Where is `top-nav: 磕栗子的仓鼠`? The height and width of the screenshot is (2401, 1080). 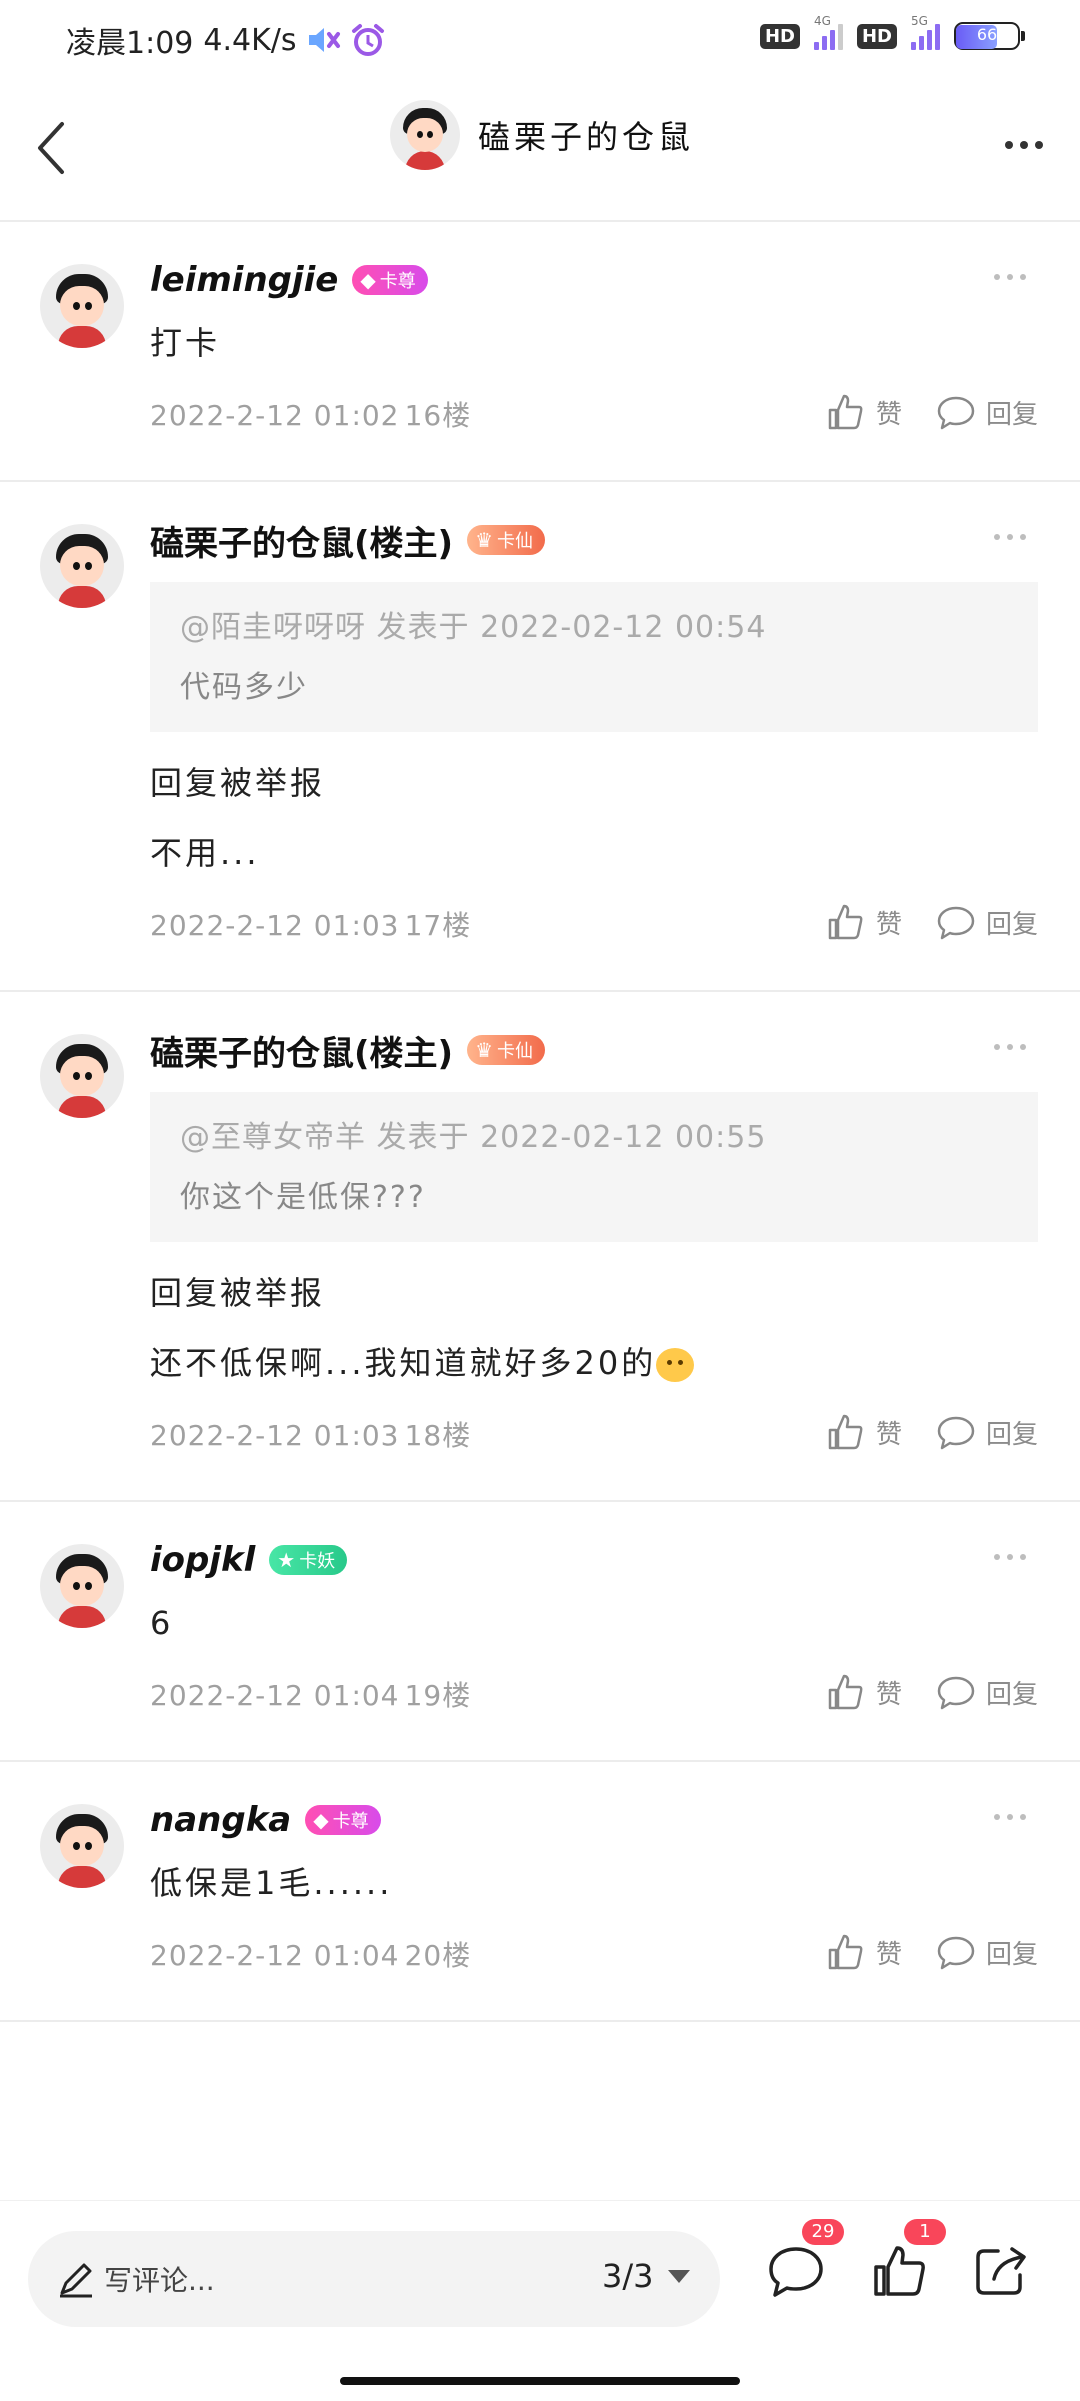 top-nav: 磕栗子的仓鼠 is located at coordinates (540, 151).